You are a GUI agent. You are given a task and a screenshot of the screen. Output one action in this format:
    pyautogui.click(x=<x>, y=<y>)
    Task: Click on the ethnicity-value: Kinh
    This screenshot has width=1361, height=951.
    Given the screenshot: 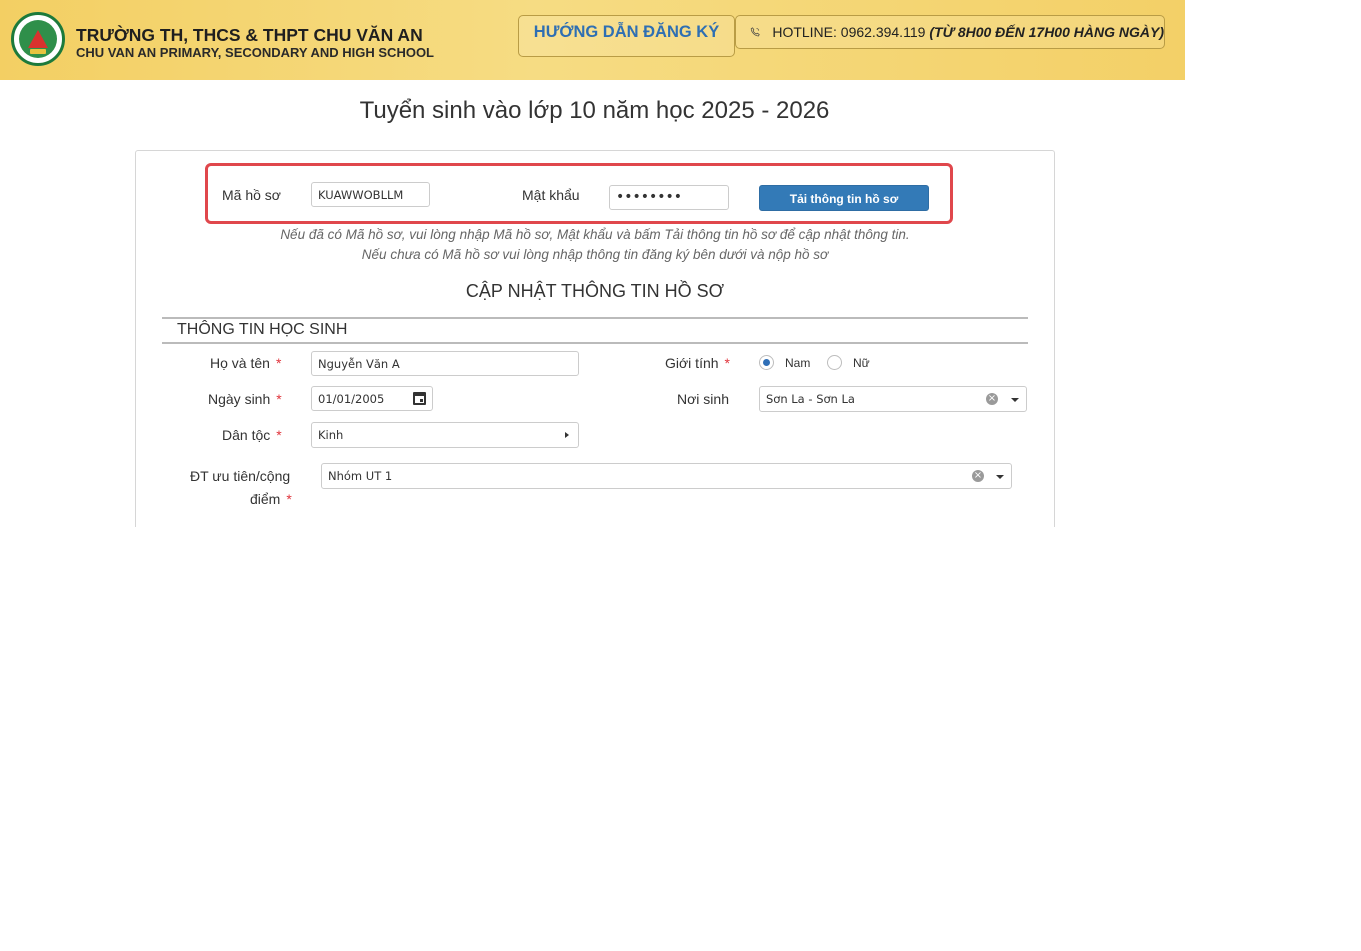 What is the action you would take?
    pyautogui.click(x=331, y=435)
    